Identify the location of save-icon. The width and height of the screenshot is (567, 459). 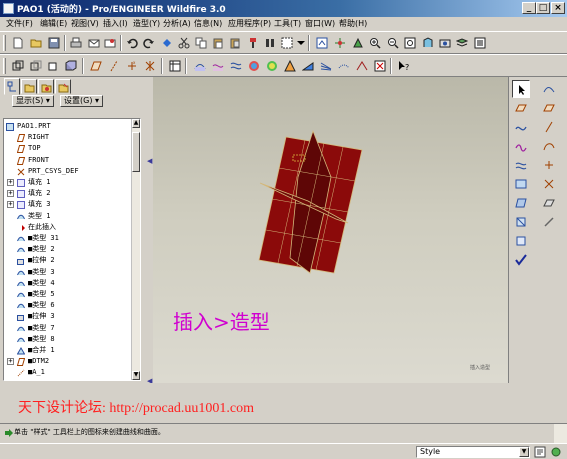
(54, 43).